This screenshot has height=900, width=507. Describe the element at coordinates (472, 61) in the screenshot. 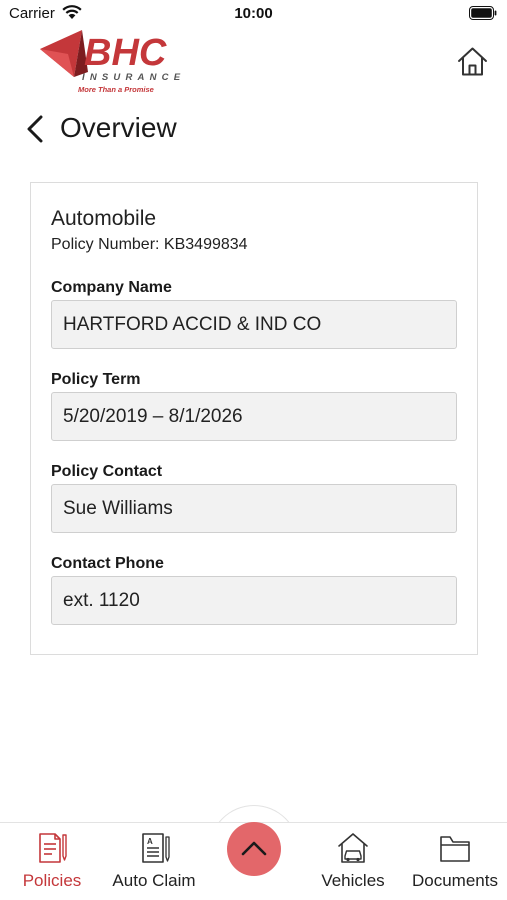

I see `home-icon` at that location.